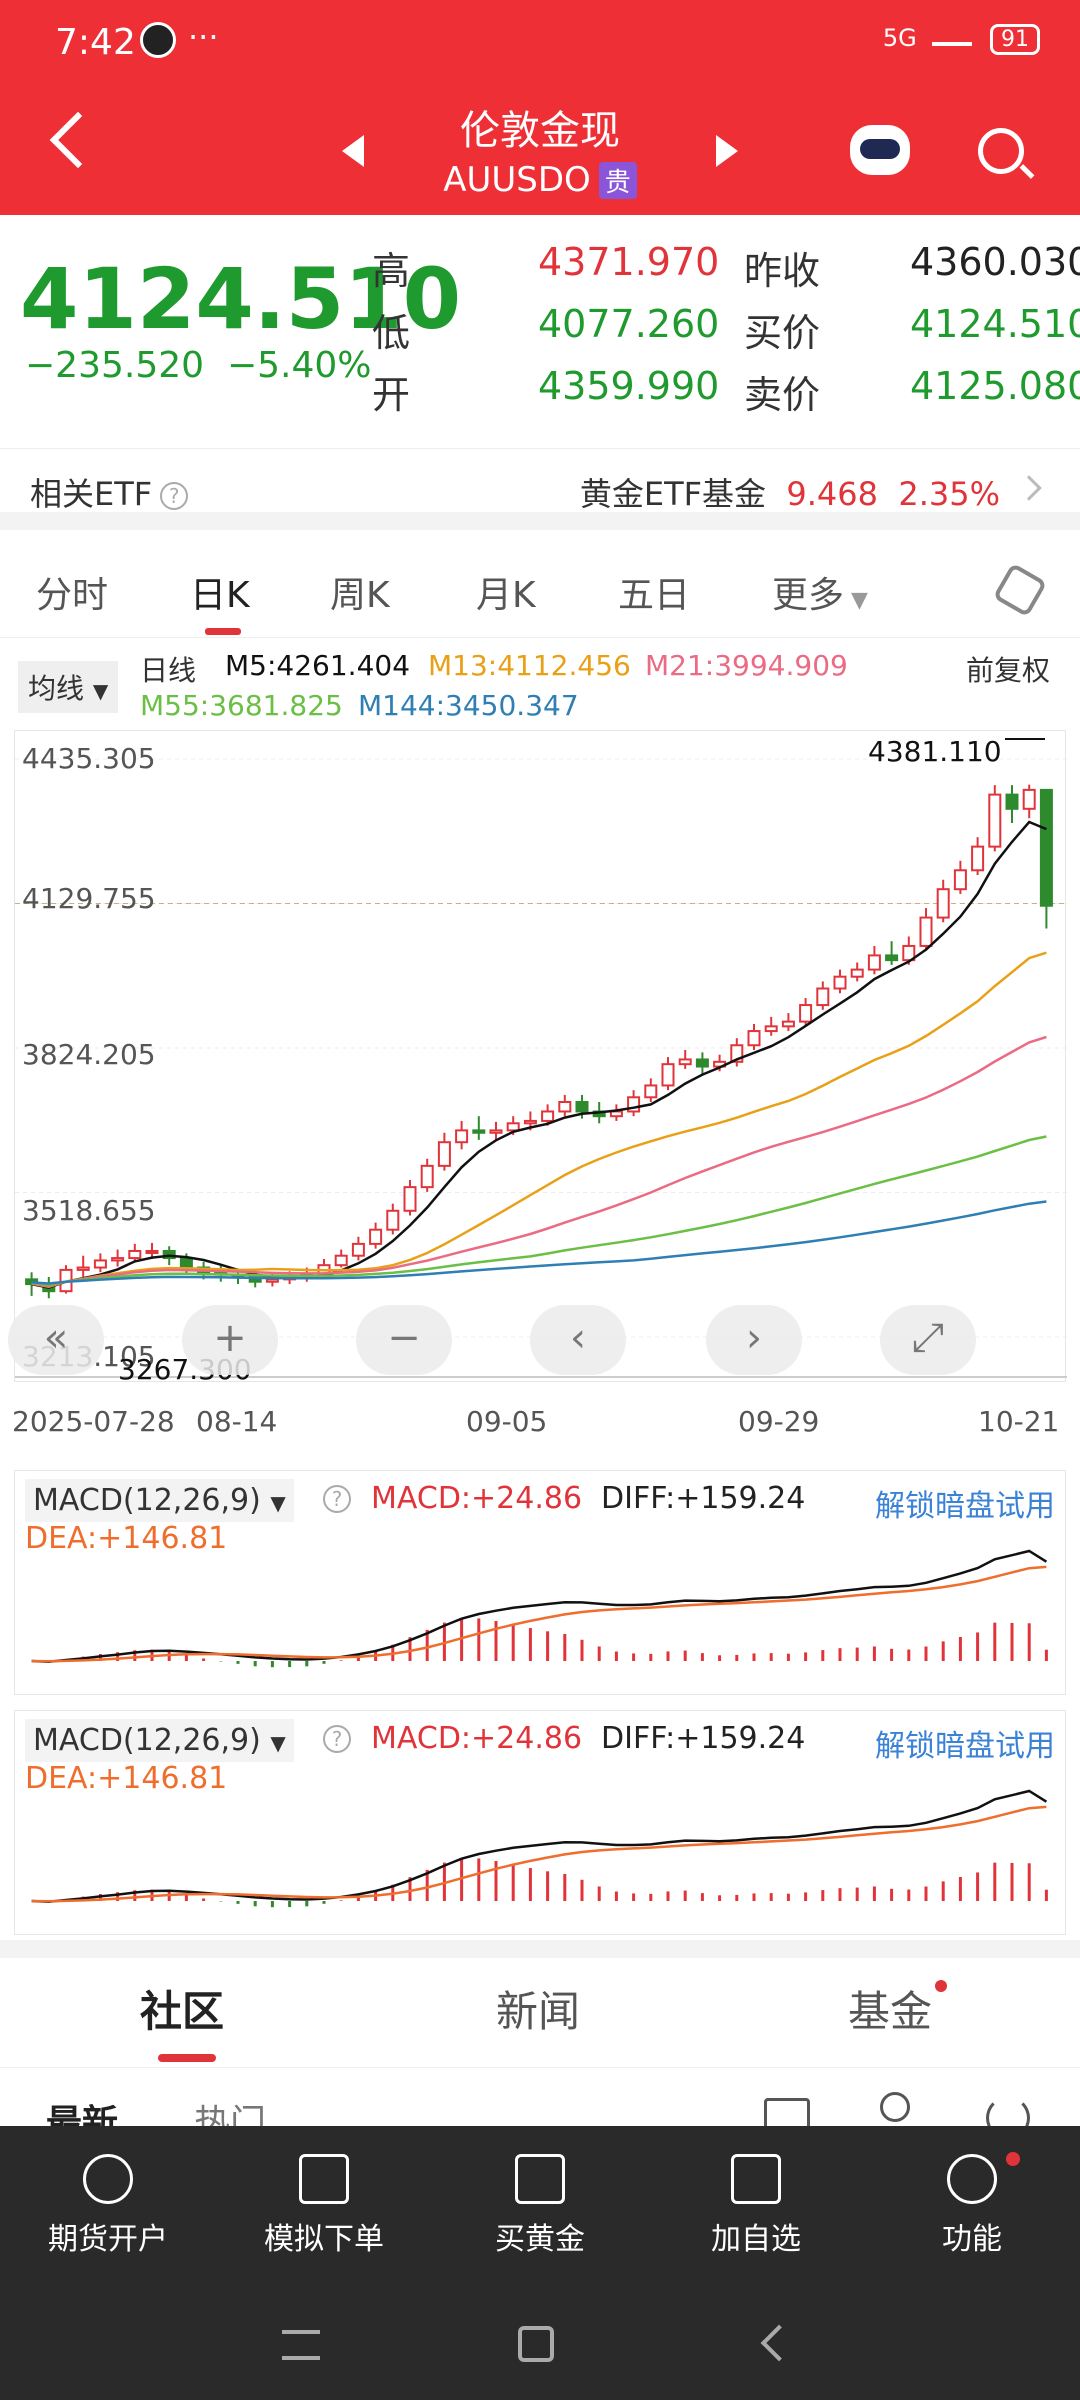 The width and height of the screenshot is (1080, 2400). I want to click on nav-add-watchlist: 加自选, so click(756, 2206).